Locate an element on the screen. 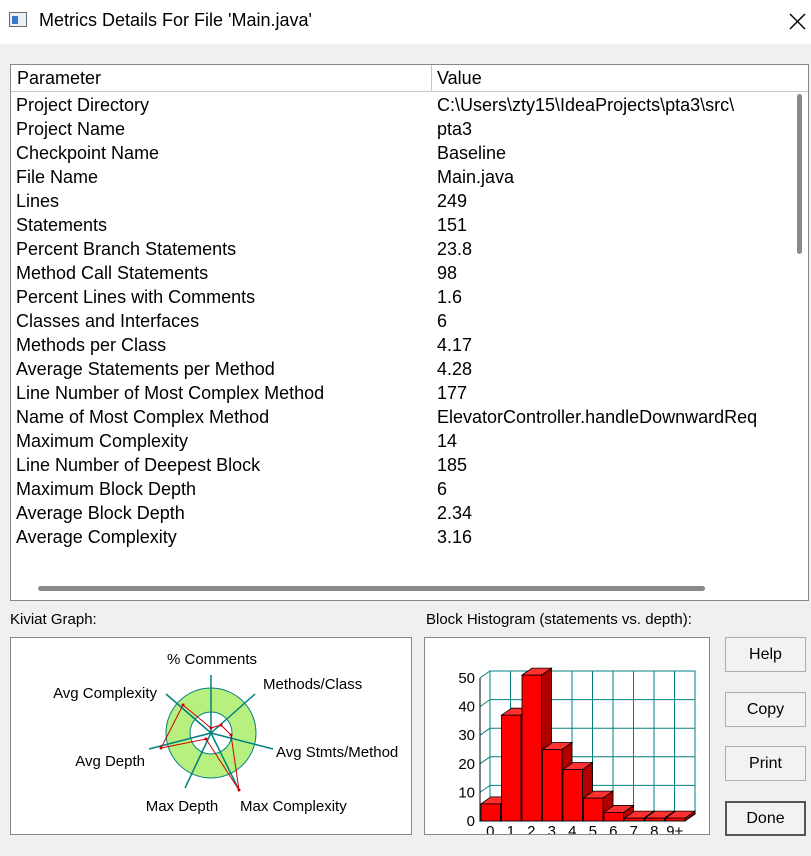 Image resolution: width=811 pixels, height=856 pixels. table-row: Line Number of Most Complex Method 177 is located at coordinates (406, 394).